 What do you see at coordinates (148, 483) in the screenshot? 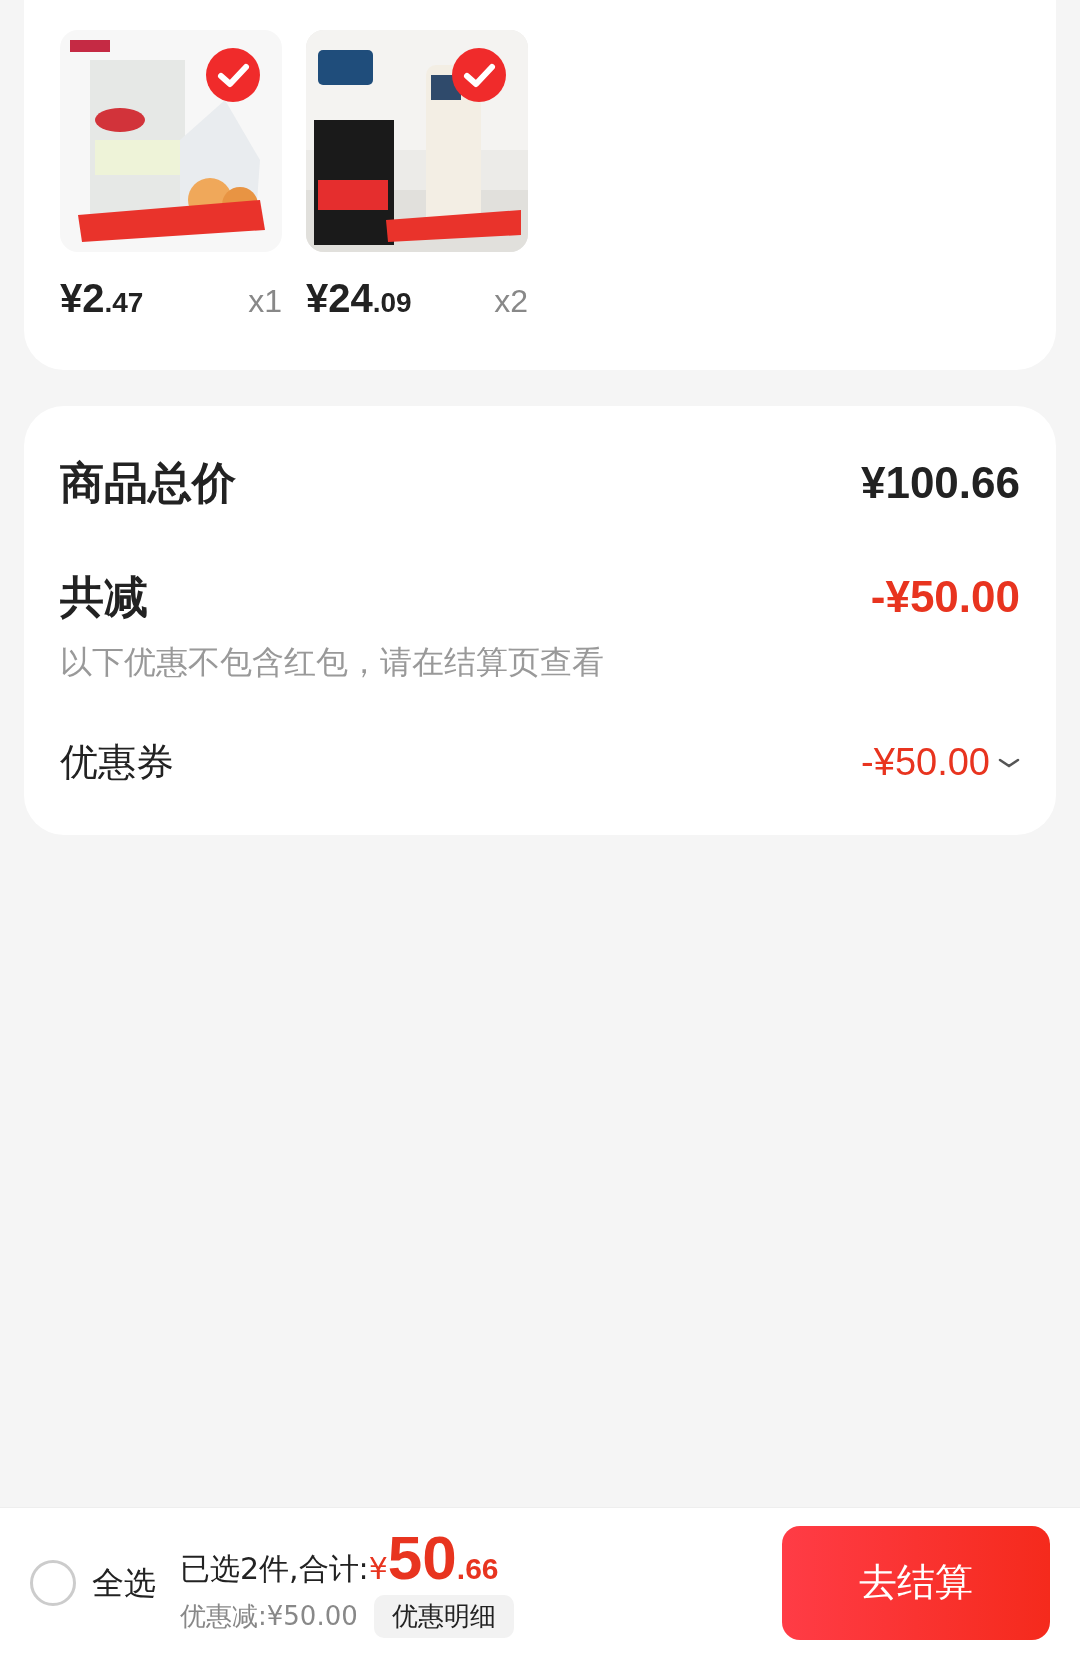
I see `summary-label: 商品总价` at bounding box center [148, 483].